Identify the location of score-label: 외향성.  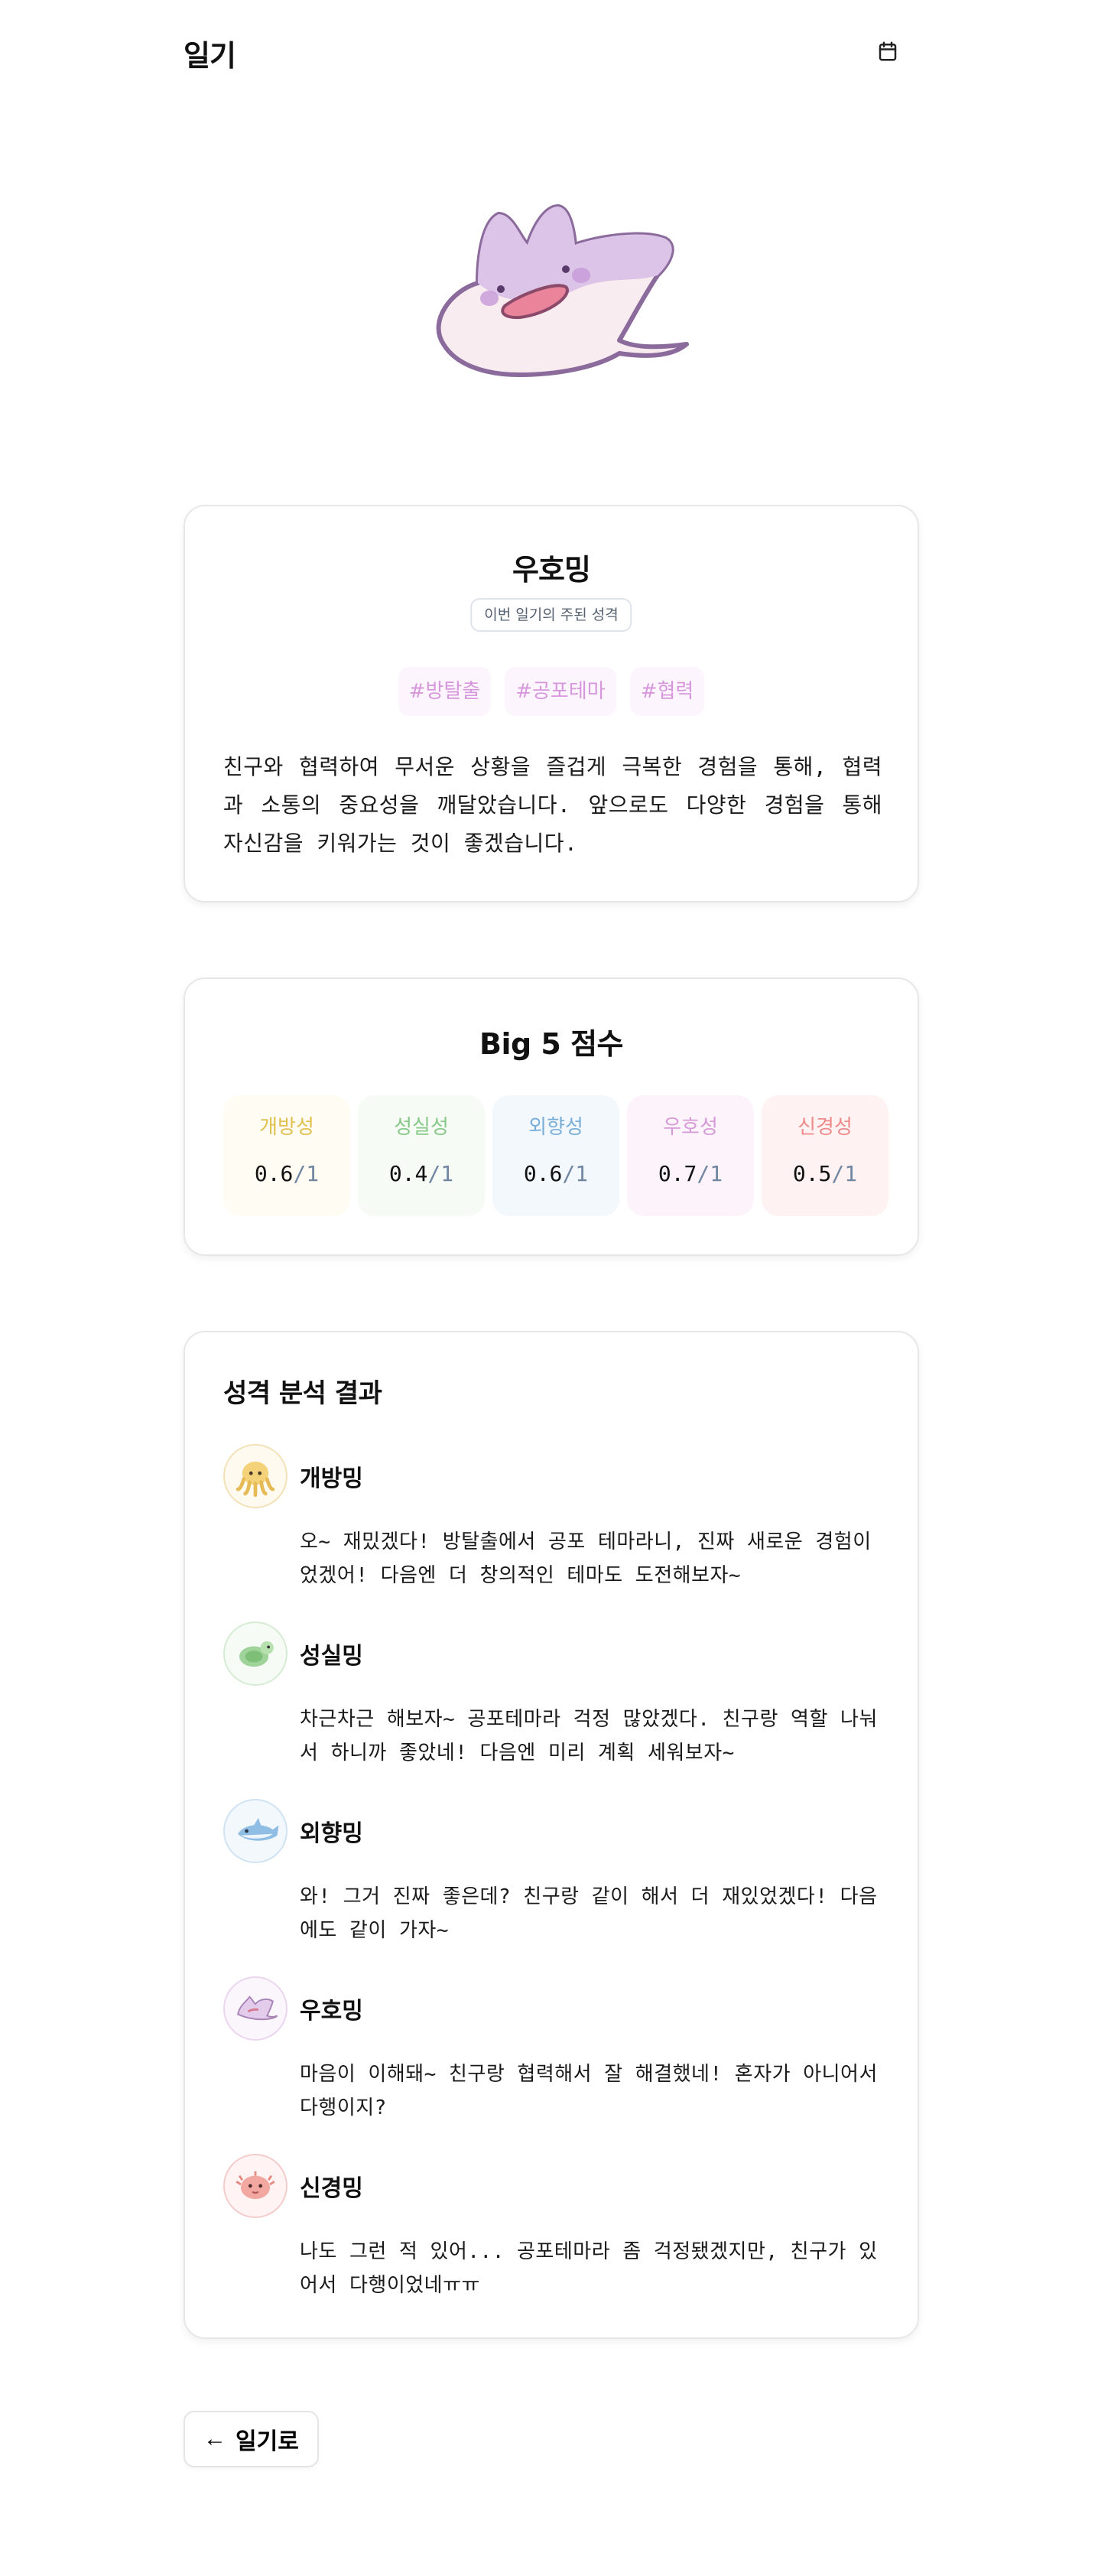
(555, 1127).